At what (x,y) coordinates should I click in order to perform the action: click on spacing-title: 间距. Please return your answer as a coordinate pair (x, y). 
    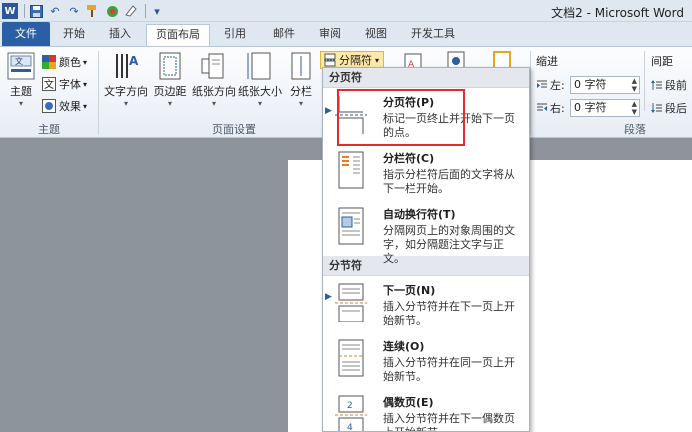
    Looking at the image, I should click on (662, 61).